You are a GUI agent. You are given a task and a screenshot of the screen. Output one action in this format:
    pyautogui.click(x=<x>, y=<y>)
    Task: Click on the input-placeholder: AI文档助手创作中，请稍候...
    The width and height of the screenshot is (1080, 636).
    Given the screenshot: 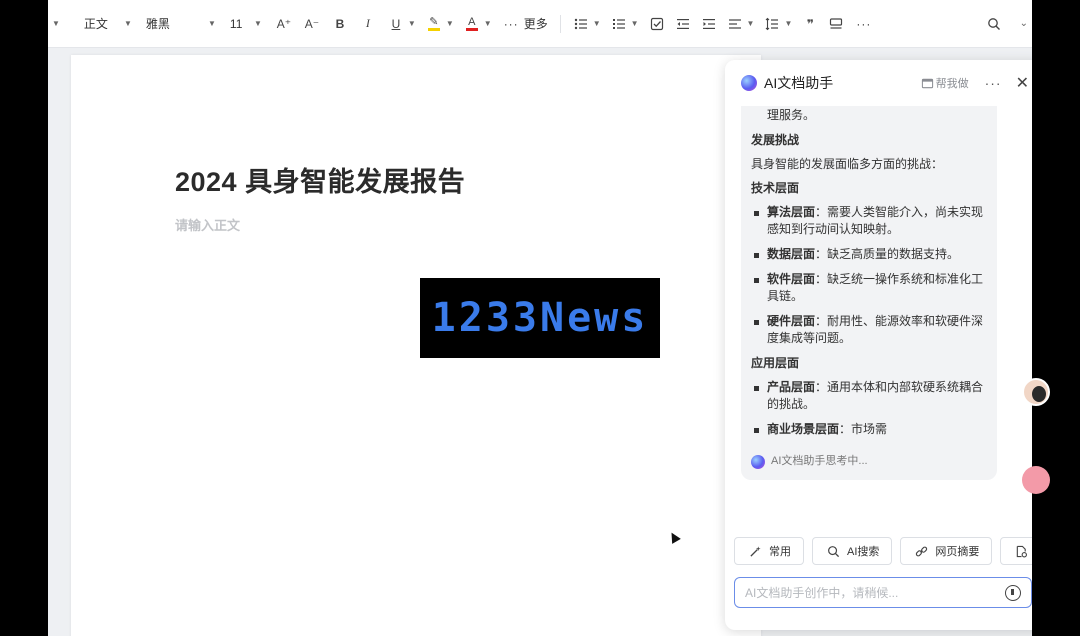 What is the action you would take?
    pyautogui.click(x=822, y=593)
    